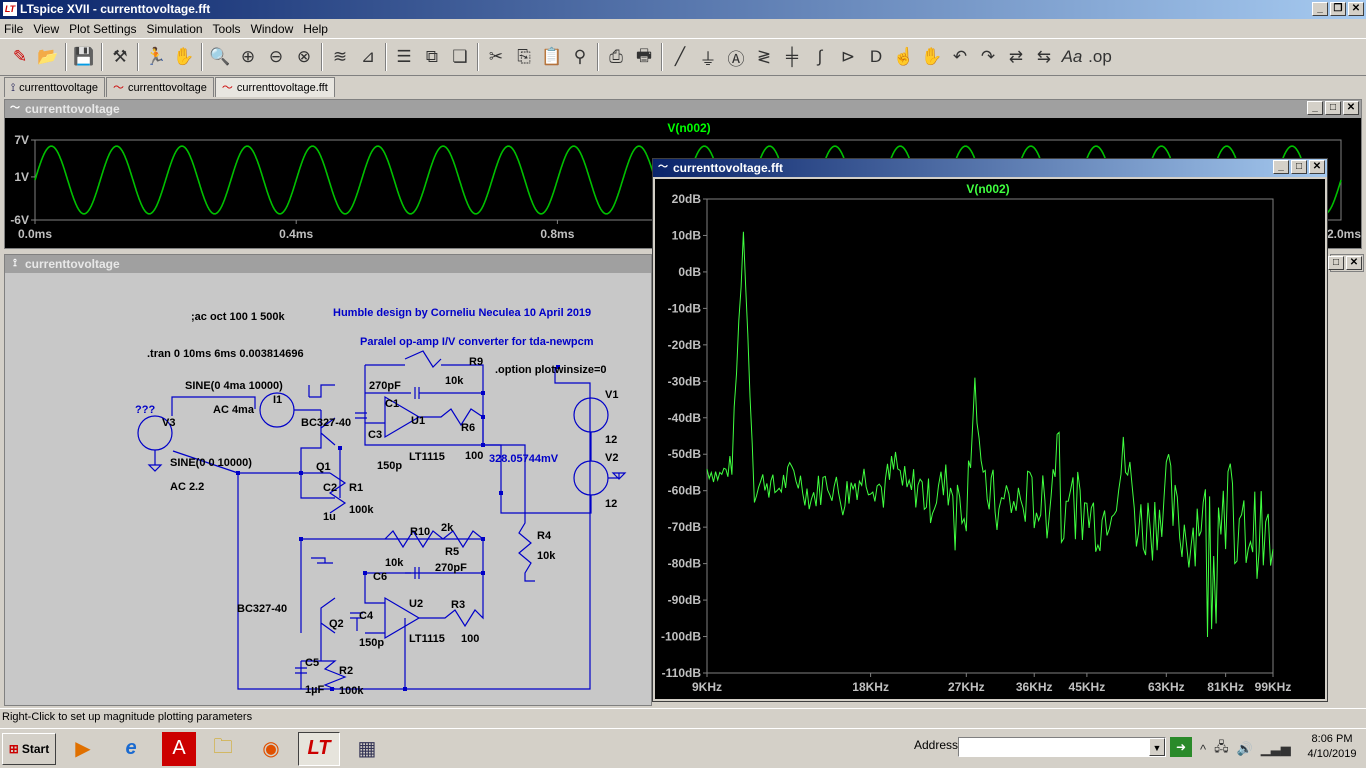  What do you see at coordinates (792, 57) in the screenshot?
I see `capacitor-icon: ╪` at bounding box center [792, 57].